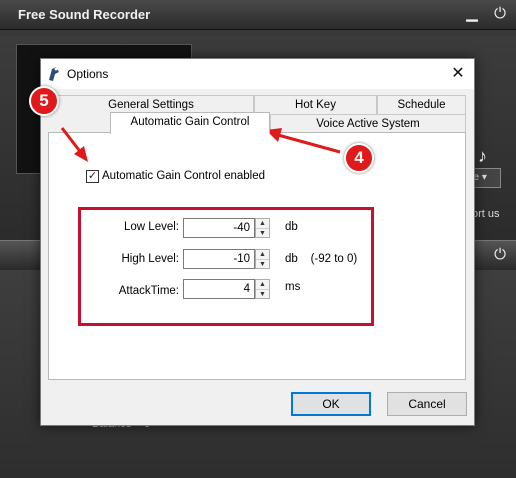 This screenshot has width=516, height=478. What do you see at coordinates (482, 156) in the screenshot?
I see `music-note-icon: ♪` at bounding box center [482, 156].